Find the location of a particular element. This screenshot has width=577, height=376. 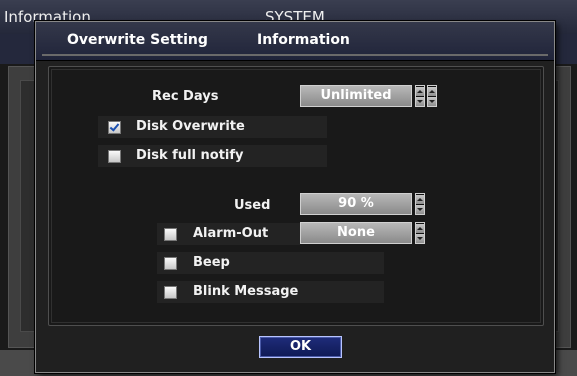

rec-days-value: Unlimited is located at coordinates (356, 96).